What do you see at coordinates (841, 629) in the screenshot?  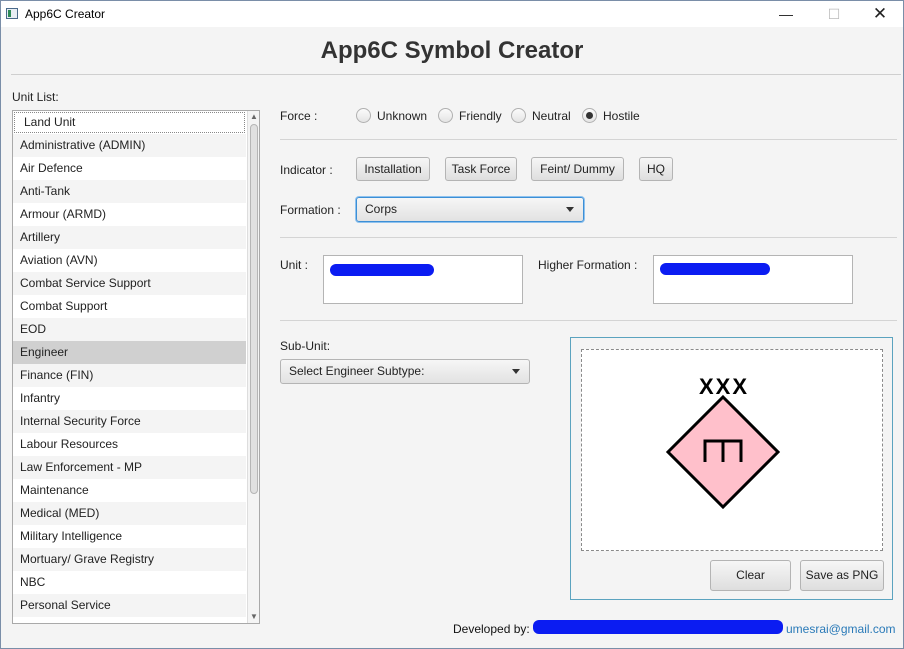 I see `developer-email-link: umesrai@gmail.com` at bounding box center [841, 629].